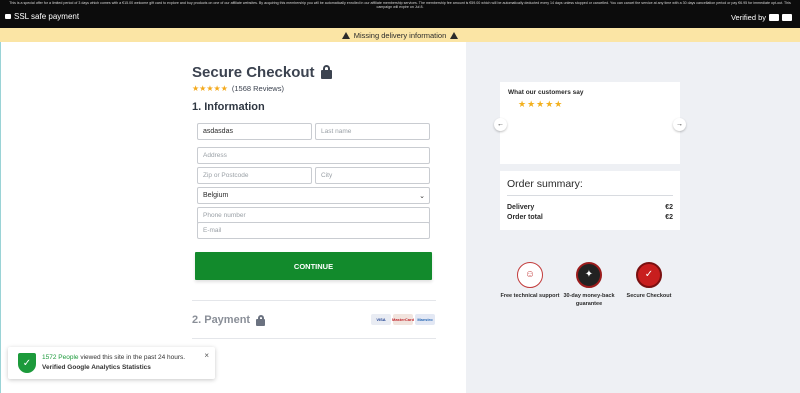 This screenshot has height=393, width=800. What do you see at coordinates (206, 355) in the screenshot?
I see `close-icon: ×` at bounding box center [206, 355].